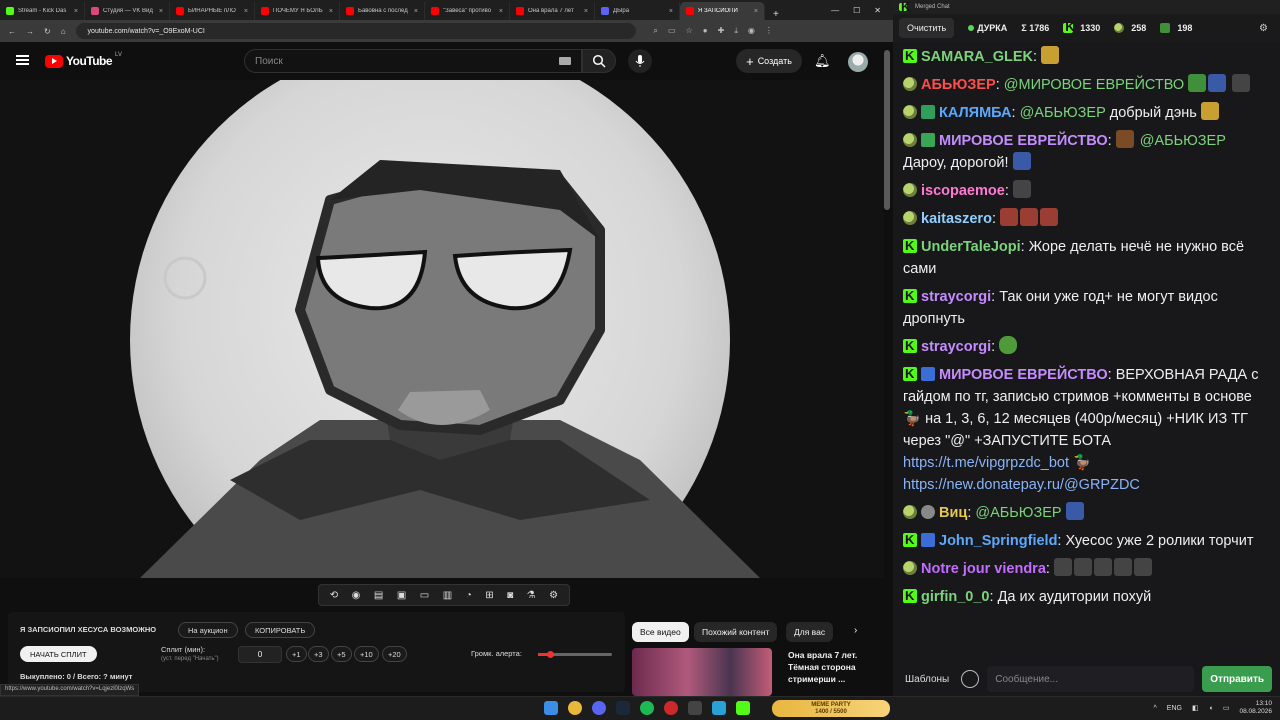  What do you see at coordinates (42, 11) in the screenshot?
I see `browser-tab: Stream - Kick Das ×` at bounding box center [42, 11].